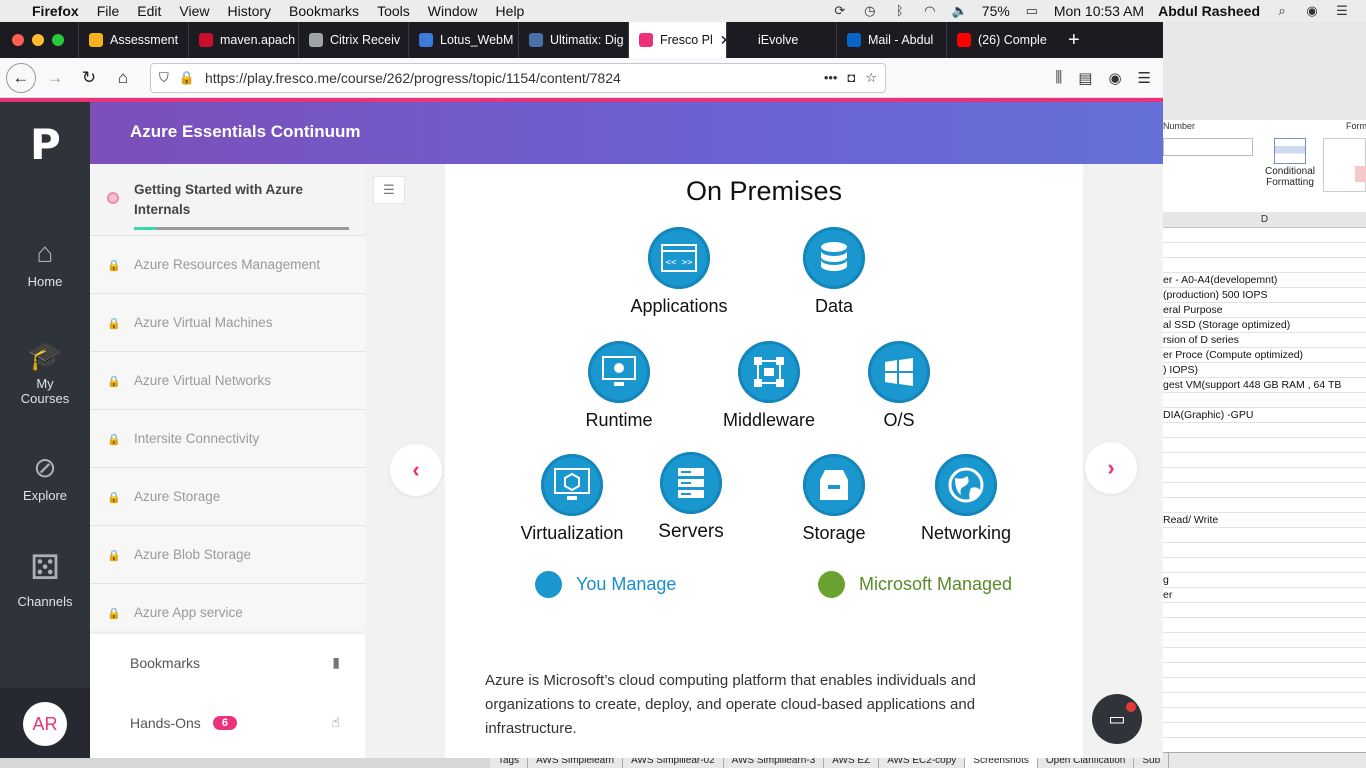 This screenshot has height=768, width=1366. What do you see at coordinates (1264, 340) in the screenshot?
I see `excel-row: rsion of D series` at bounding box center [1264, 340].